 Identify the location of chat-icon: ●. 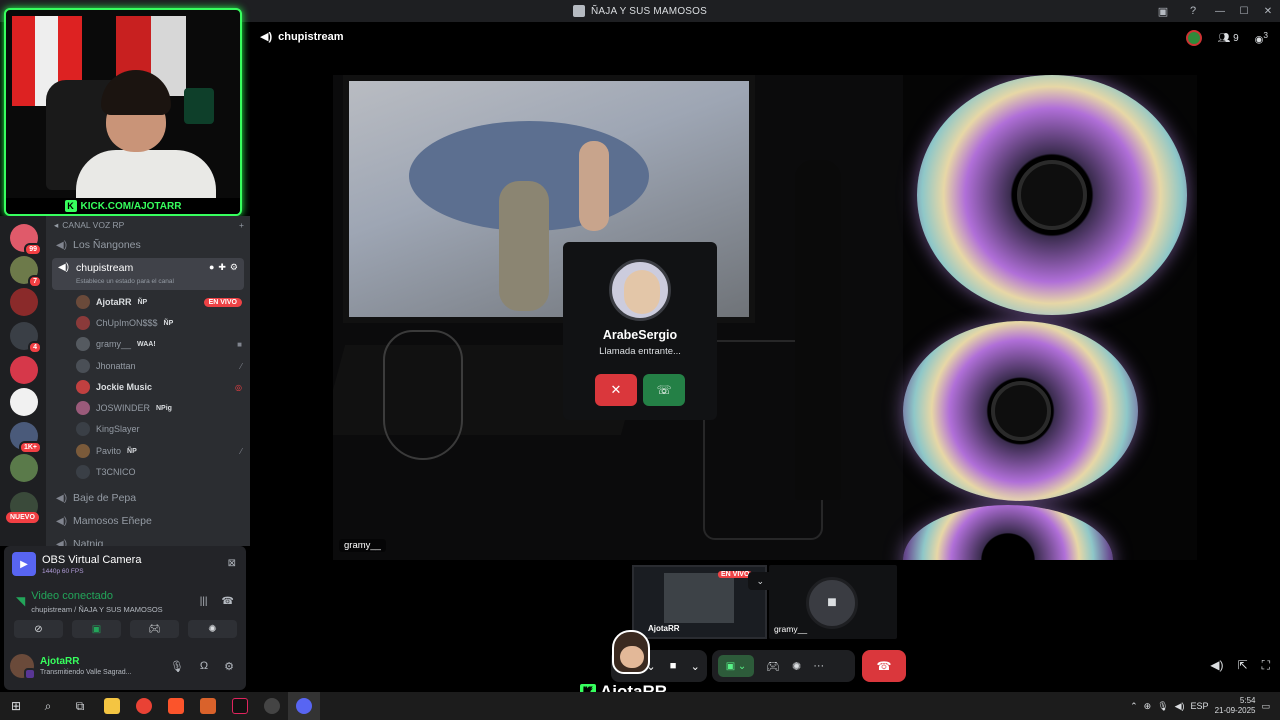
(211, 267).